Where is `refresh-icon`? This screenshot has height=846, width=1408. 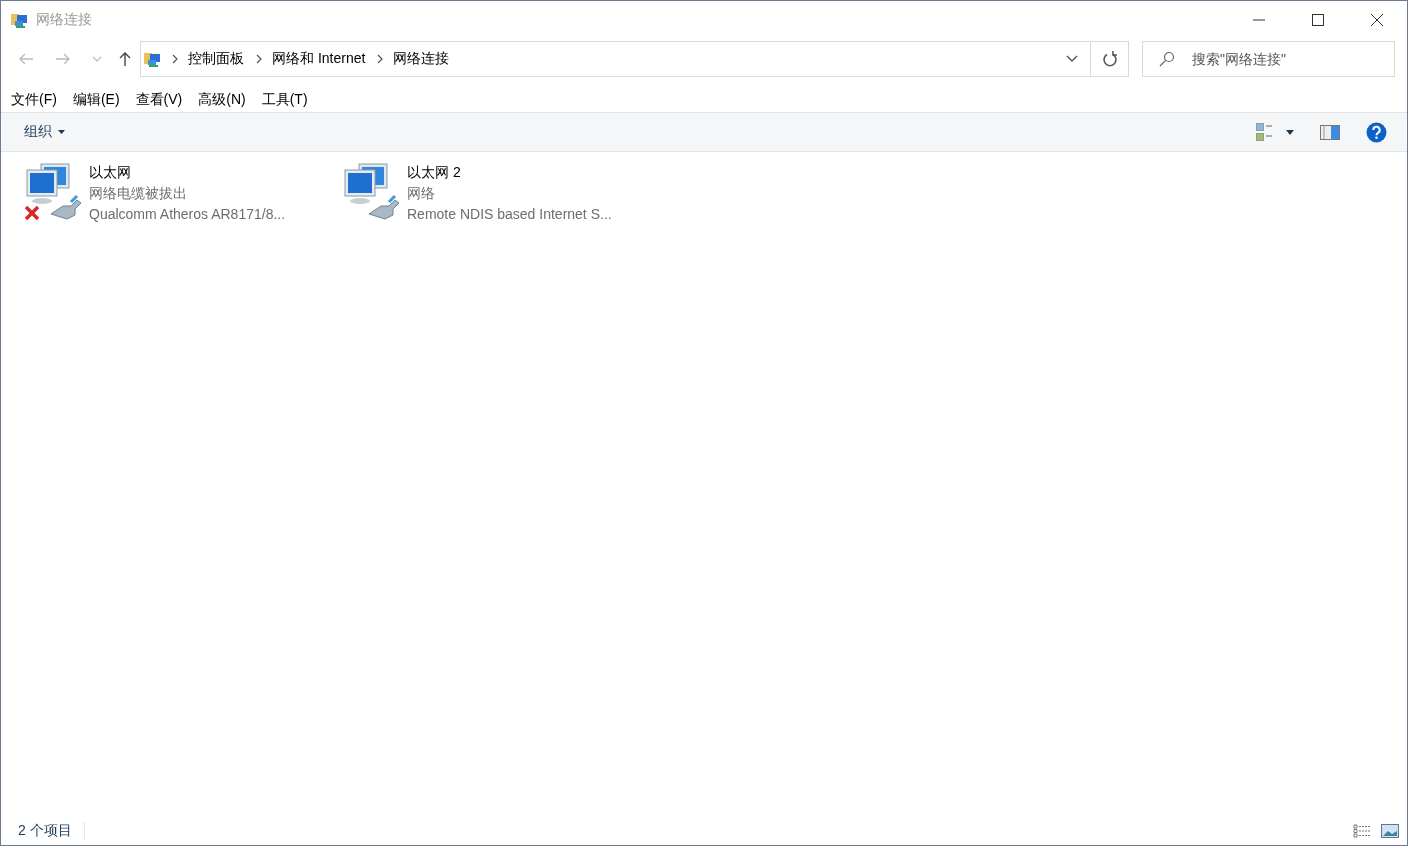
refresh-icon is located at coordinates (1109, 59).